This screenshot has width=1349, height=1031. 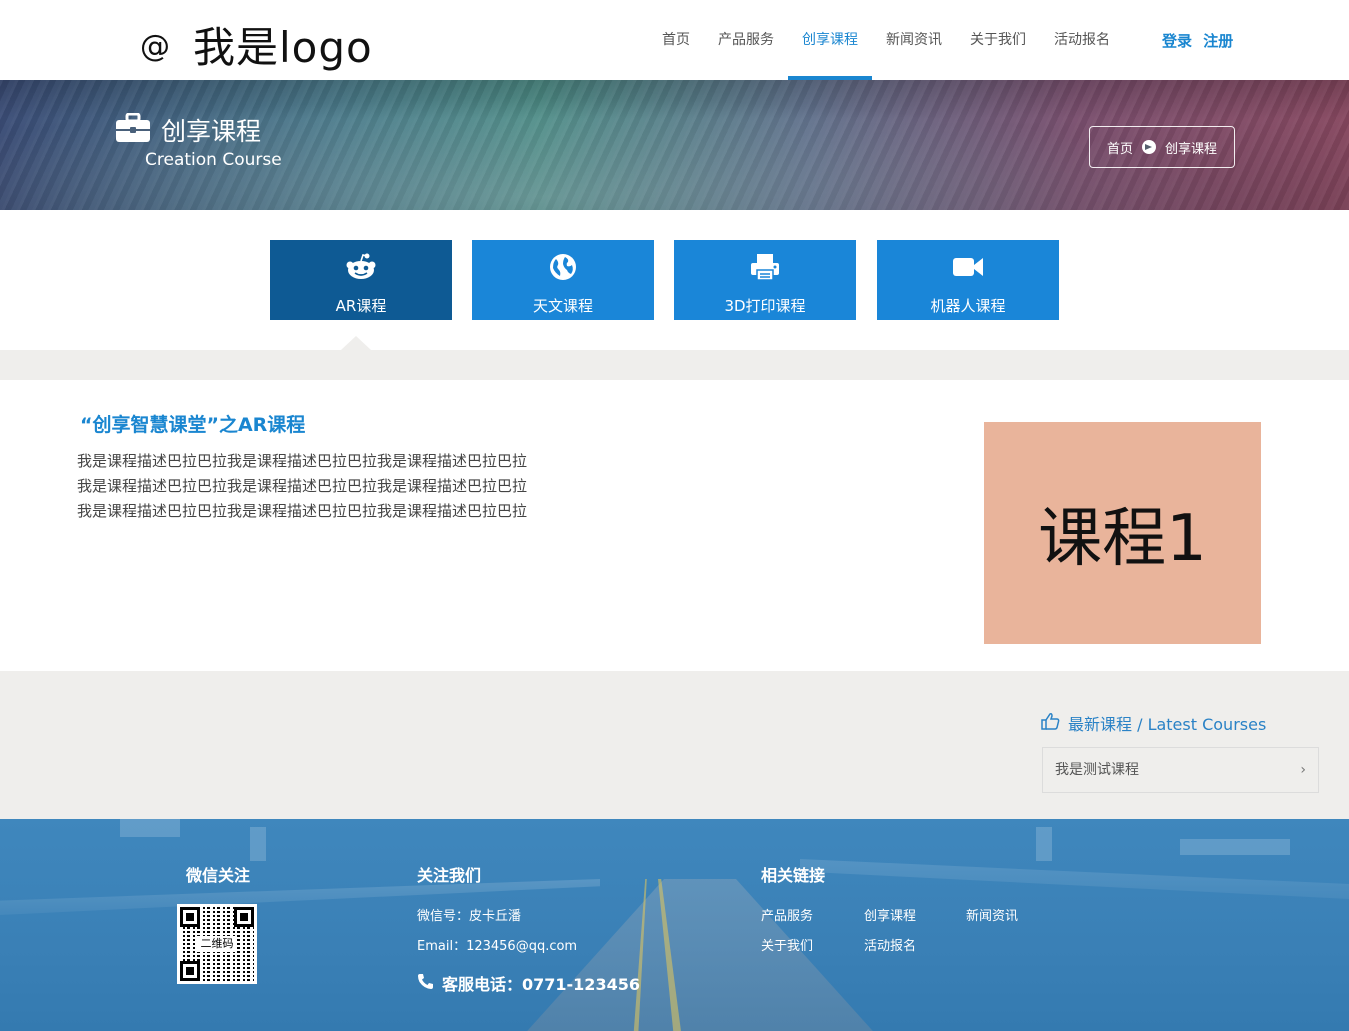 What do you see at coordinates (787, 914) in the screenshot?
I see `footer-link-products: 产品服务` at bounding box center [787, 914].